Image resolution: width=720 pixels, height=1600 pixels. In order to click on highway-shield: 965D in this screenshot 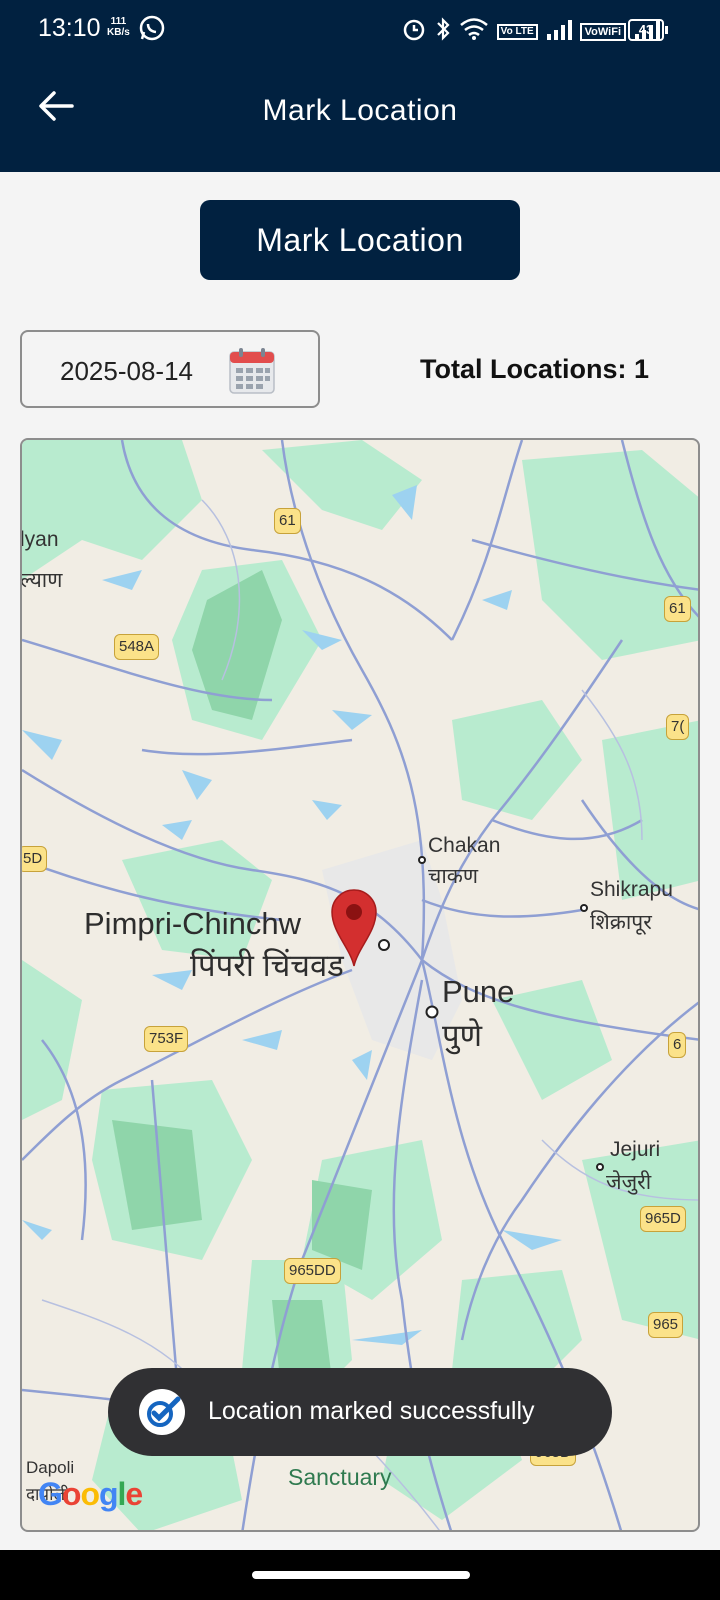, I will do `click(663, 1219)`.